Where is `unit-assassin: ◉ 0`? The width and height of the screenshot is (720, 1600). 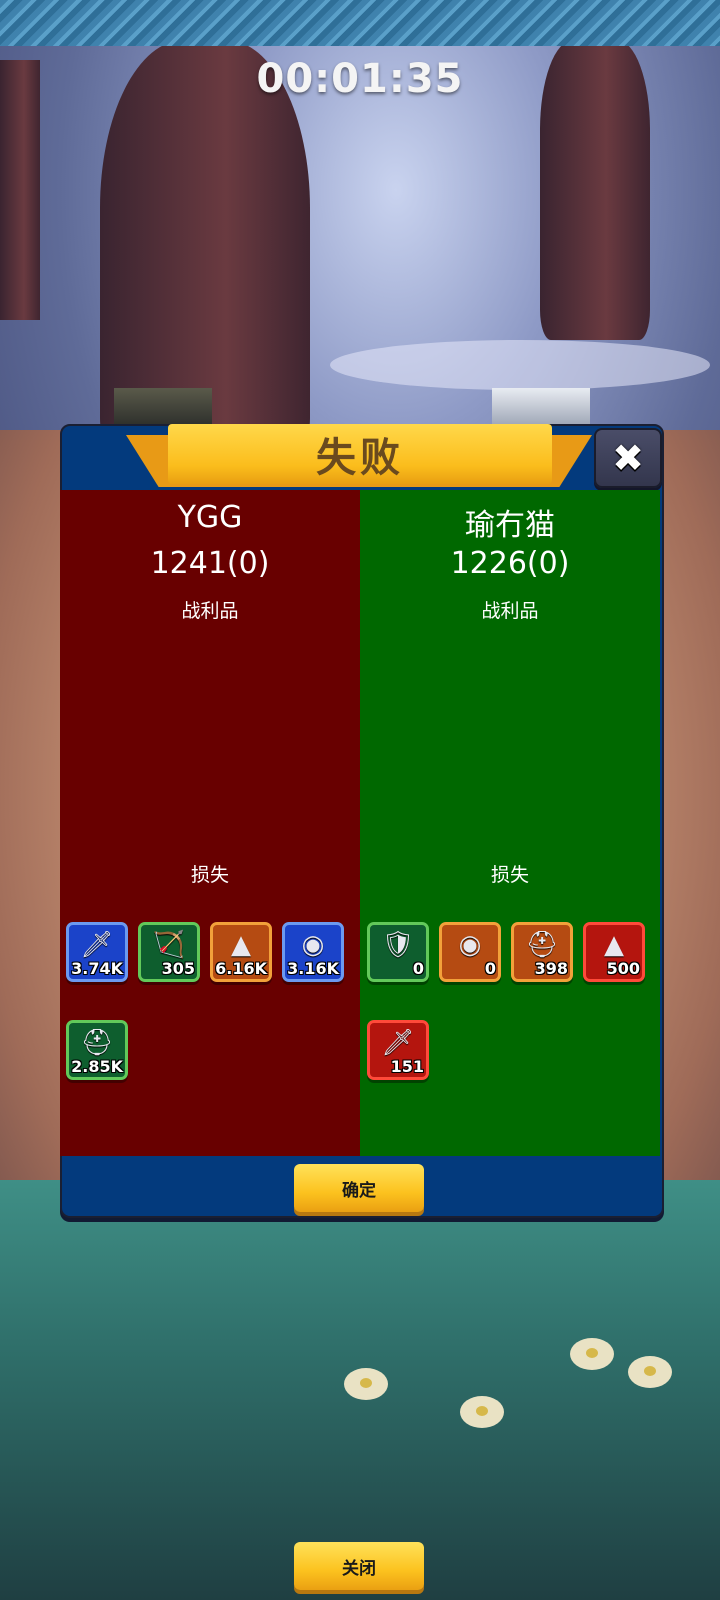
unit-assassin: ◉ 0 is located at coordinates (470, 952).